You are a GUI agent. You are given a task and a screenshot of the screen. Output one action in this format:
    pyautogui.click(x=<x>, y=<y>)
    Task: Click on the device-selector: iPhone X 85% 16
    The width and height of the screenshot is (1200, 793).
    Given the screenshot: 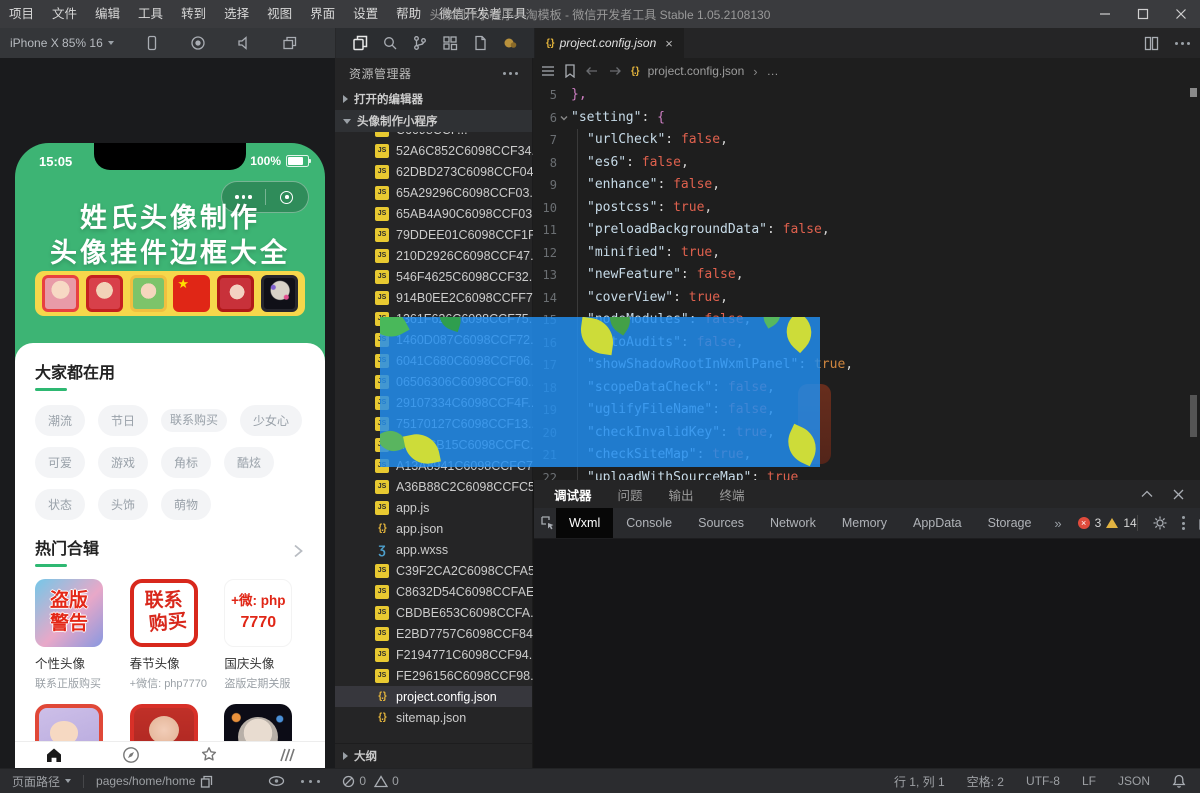 What is the action you would take?
    pyautogui.click(x=62, y=43)
    